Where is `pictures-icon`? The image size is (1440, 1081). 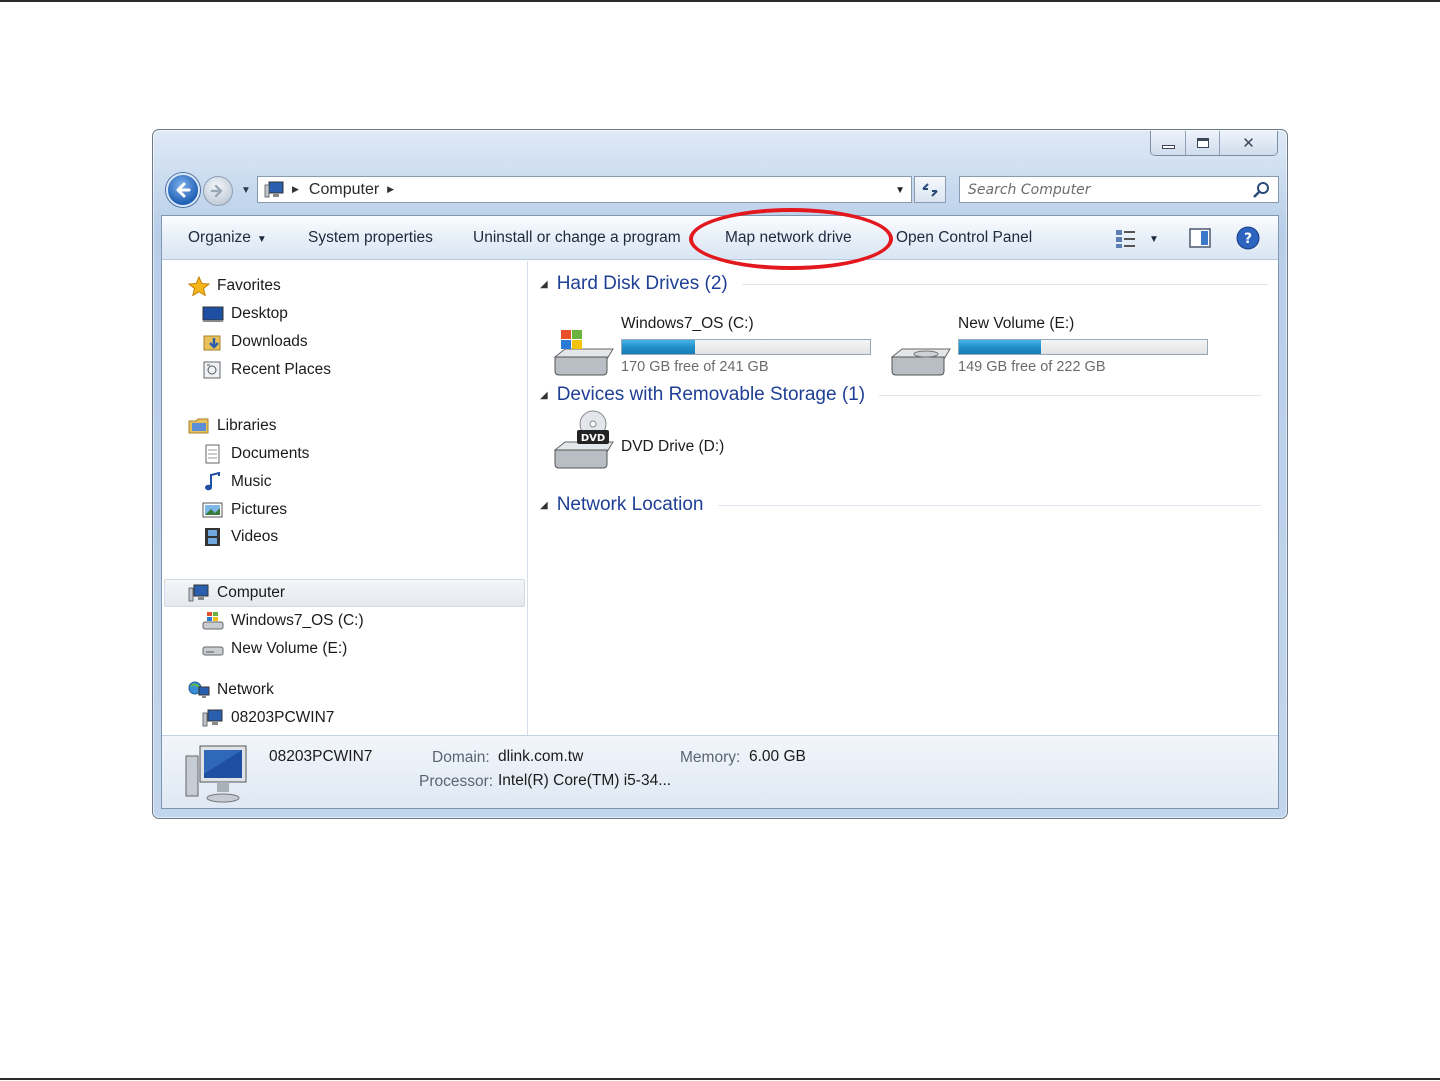
pictures-icon is located at coordinates (212, 510).